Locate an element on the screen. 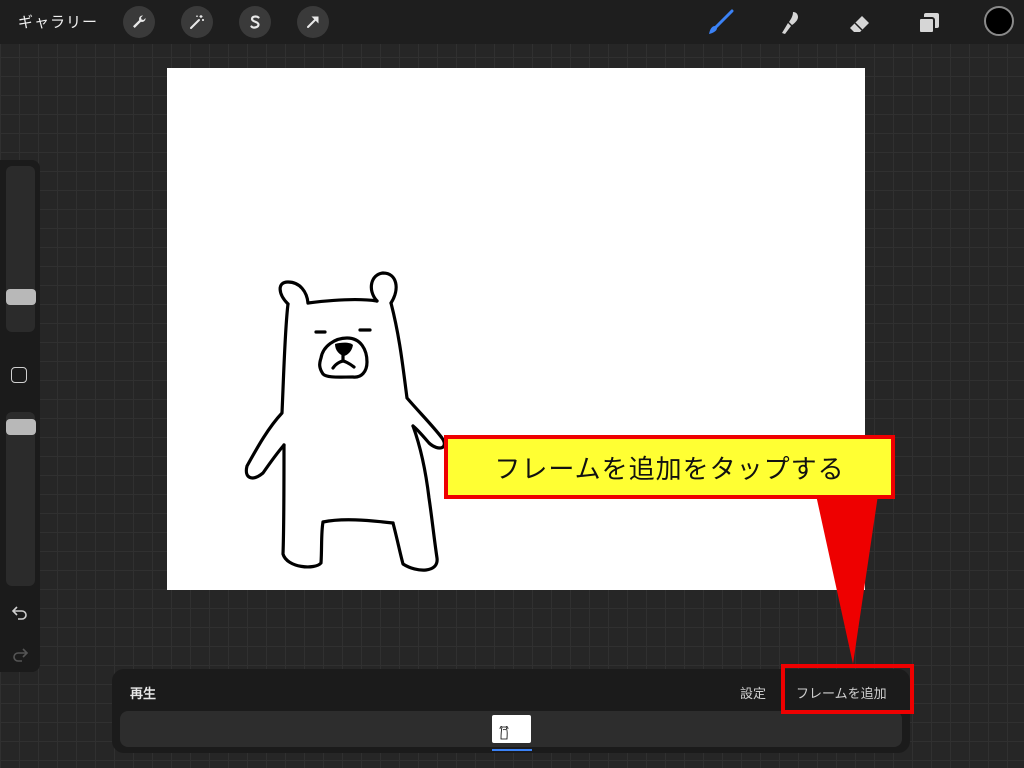 This screenshot has width=1024, height=768. highlight-box is located at coordinates (847, 689).